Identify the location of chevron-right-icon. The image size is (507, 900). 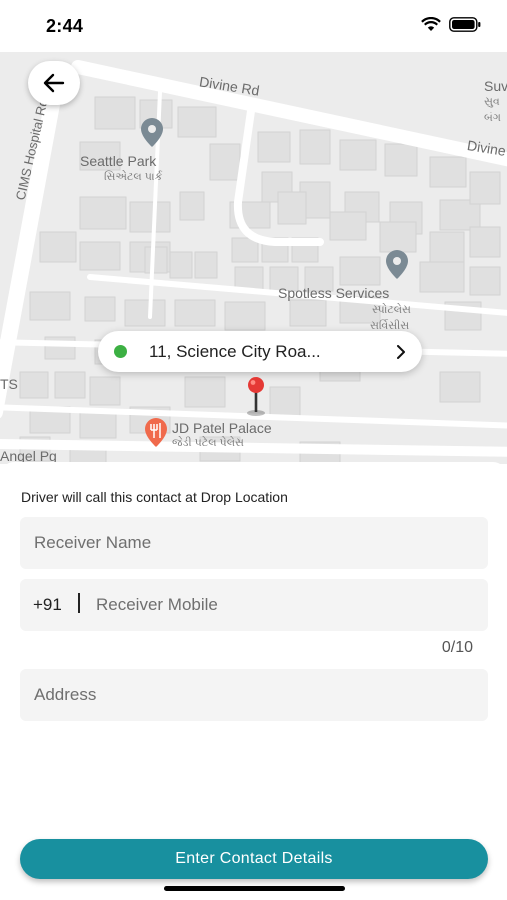
(401, 351).